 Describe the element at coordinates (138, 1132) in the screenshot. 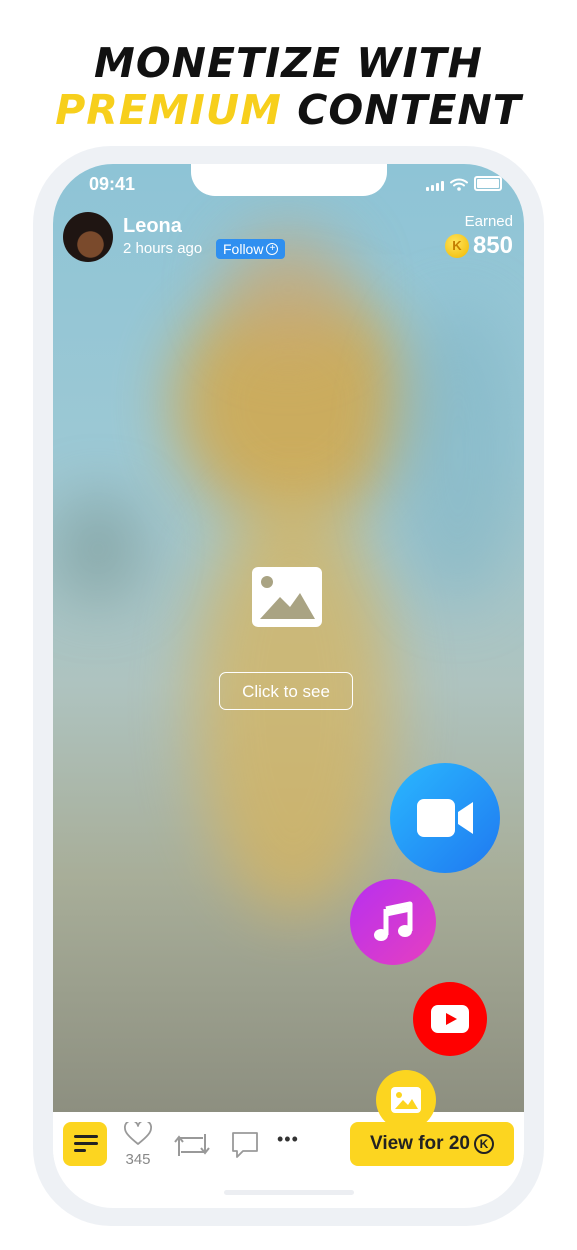

I see `heart-icon` at that location.